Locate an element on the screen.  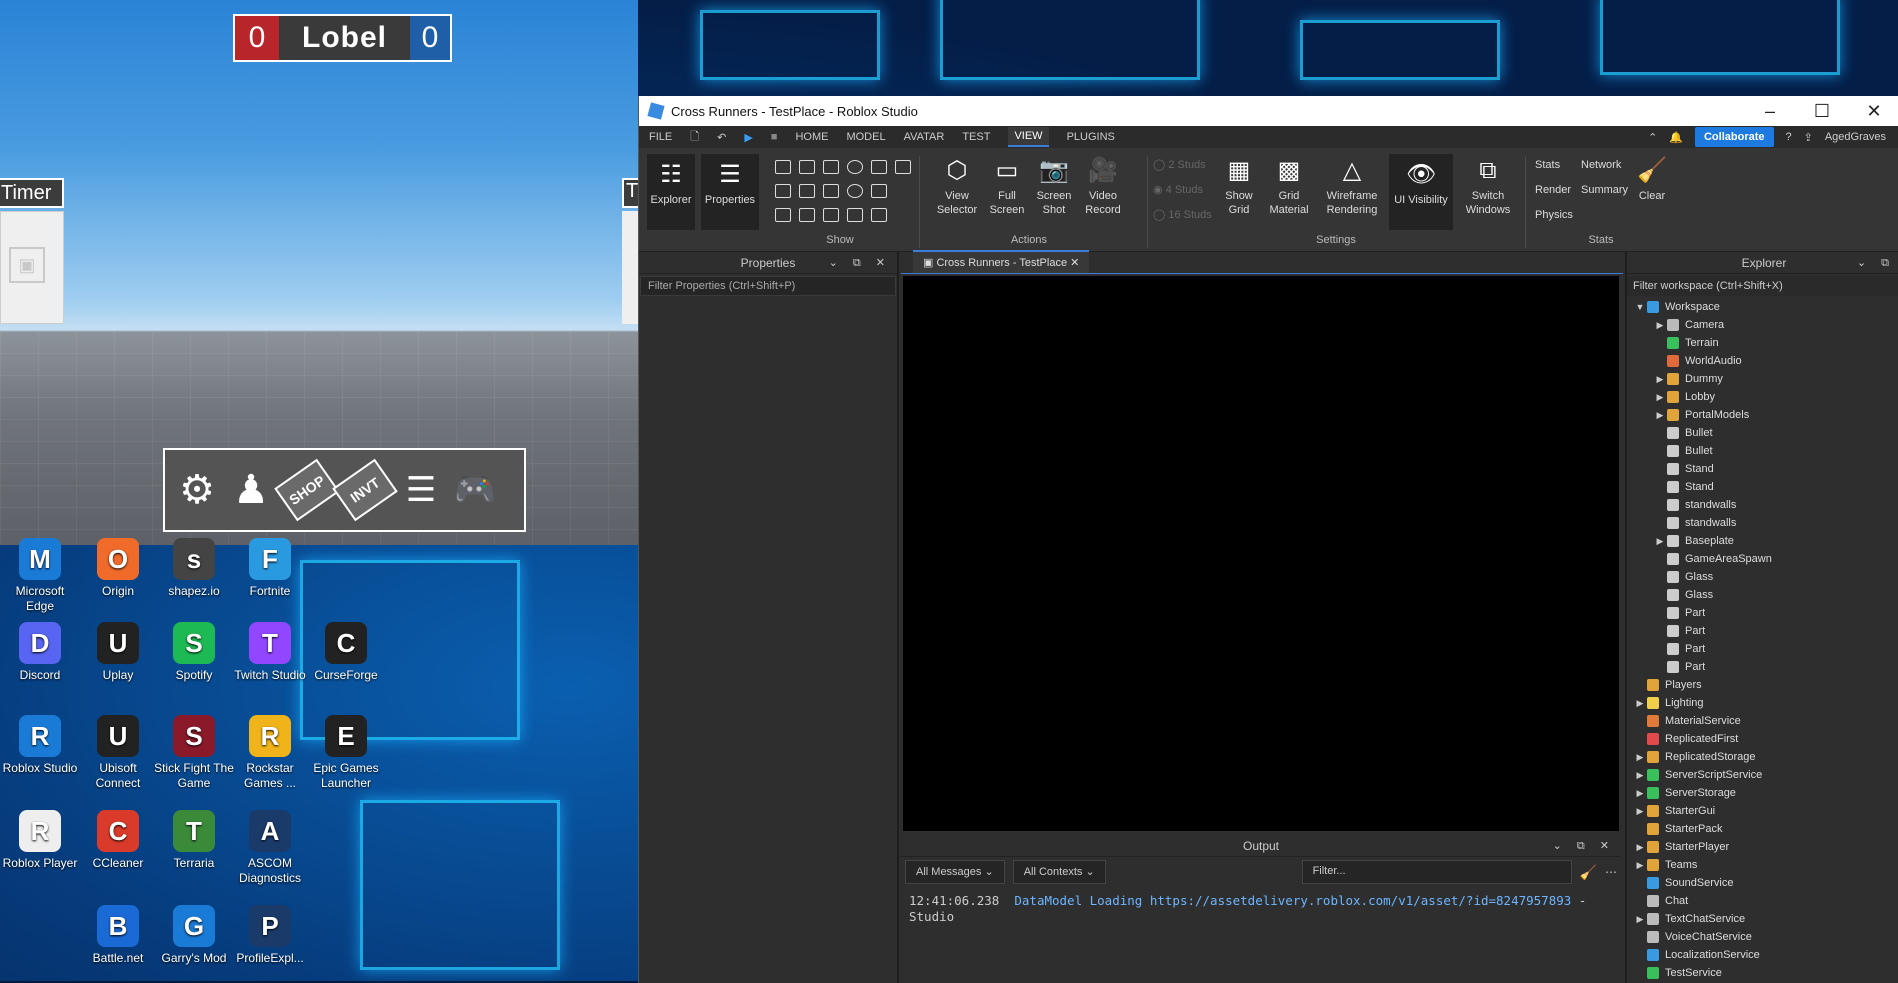
context-icon is located at coordinates (807, 215).